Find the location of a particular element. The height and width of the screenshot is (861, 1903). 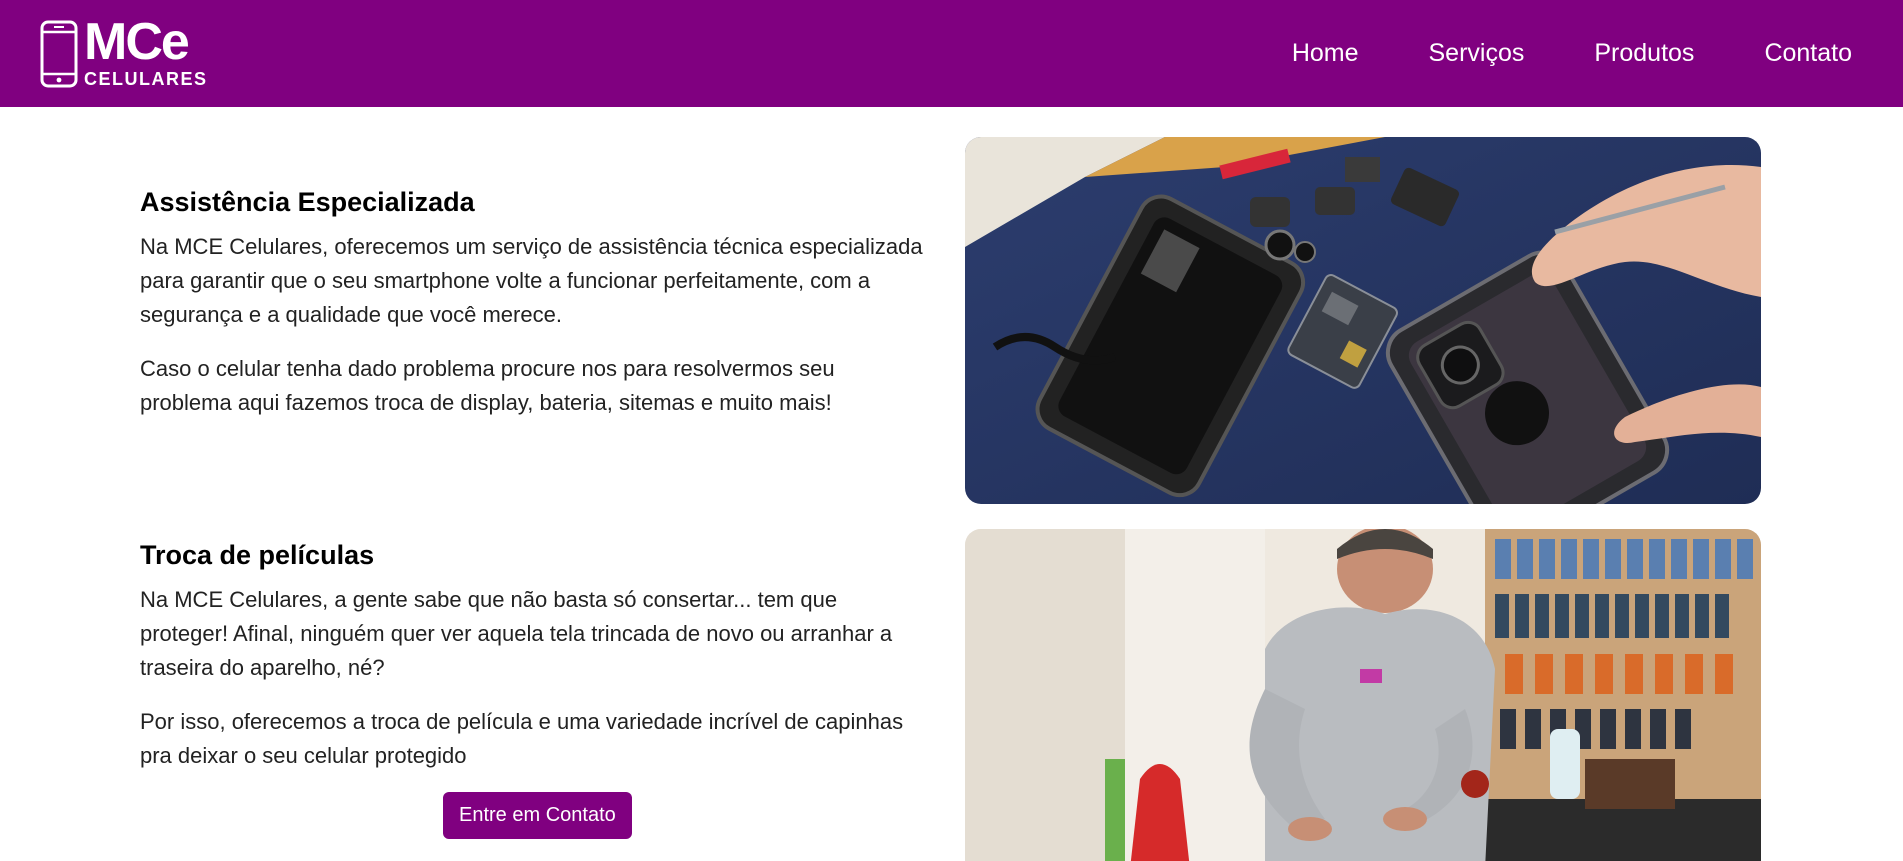

nav-link-contato: Contato is located at coordinates (1790, 53).